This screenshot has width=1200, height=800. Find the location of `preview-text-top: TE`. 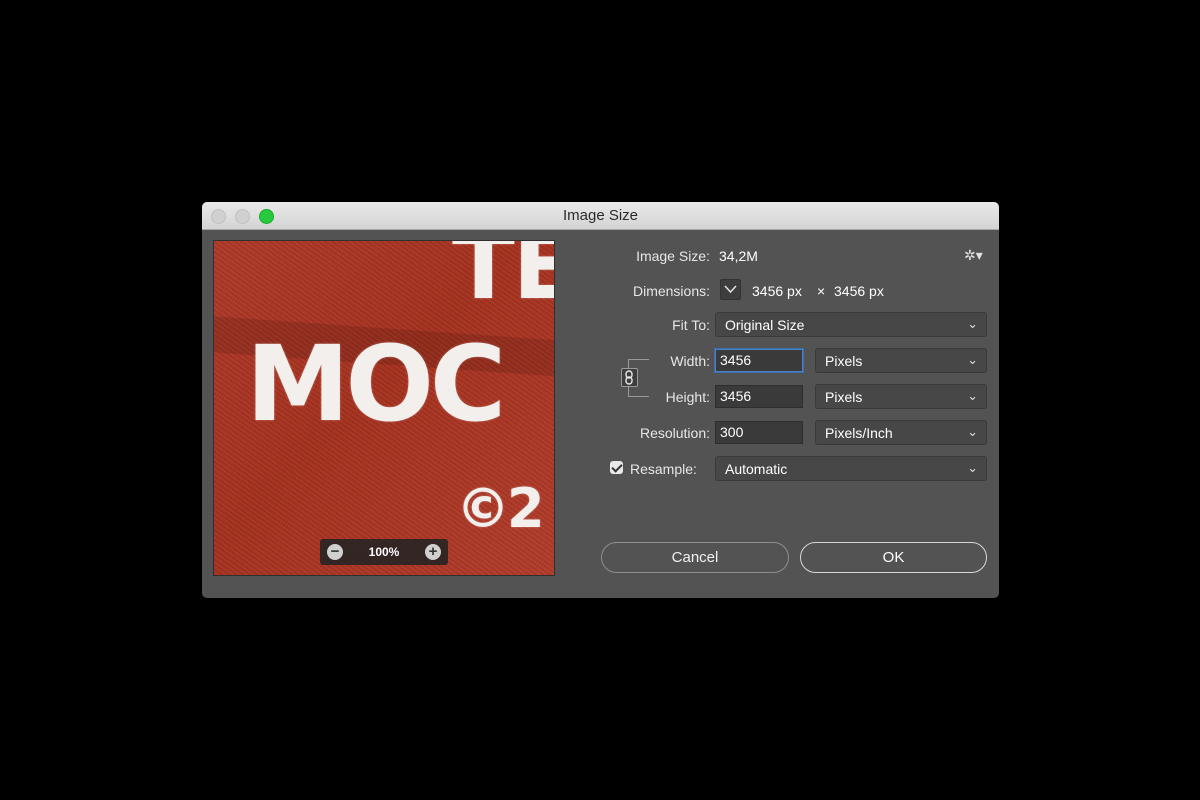

preview-text-top: TE is located at coordinates (503, 280).